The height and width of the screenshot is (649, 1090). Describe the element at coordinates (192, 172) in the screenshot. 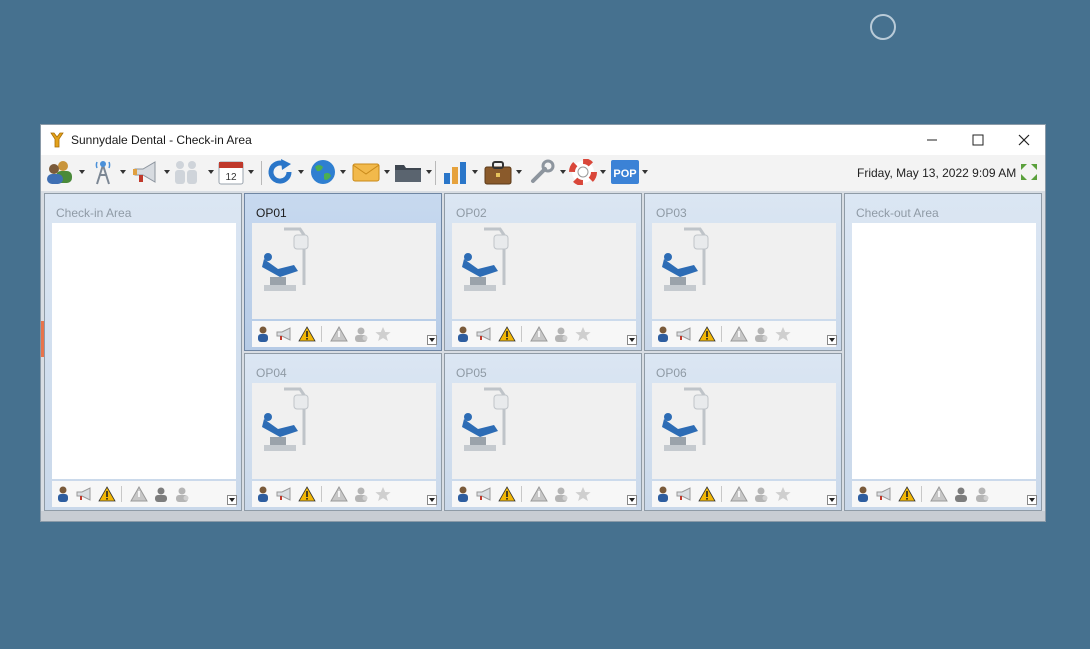

I see `staff-button` at that location.